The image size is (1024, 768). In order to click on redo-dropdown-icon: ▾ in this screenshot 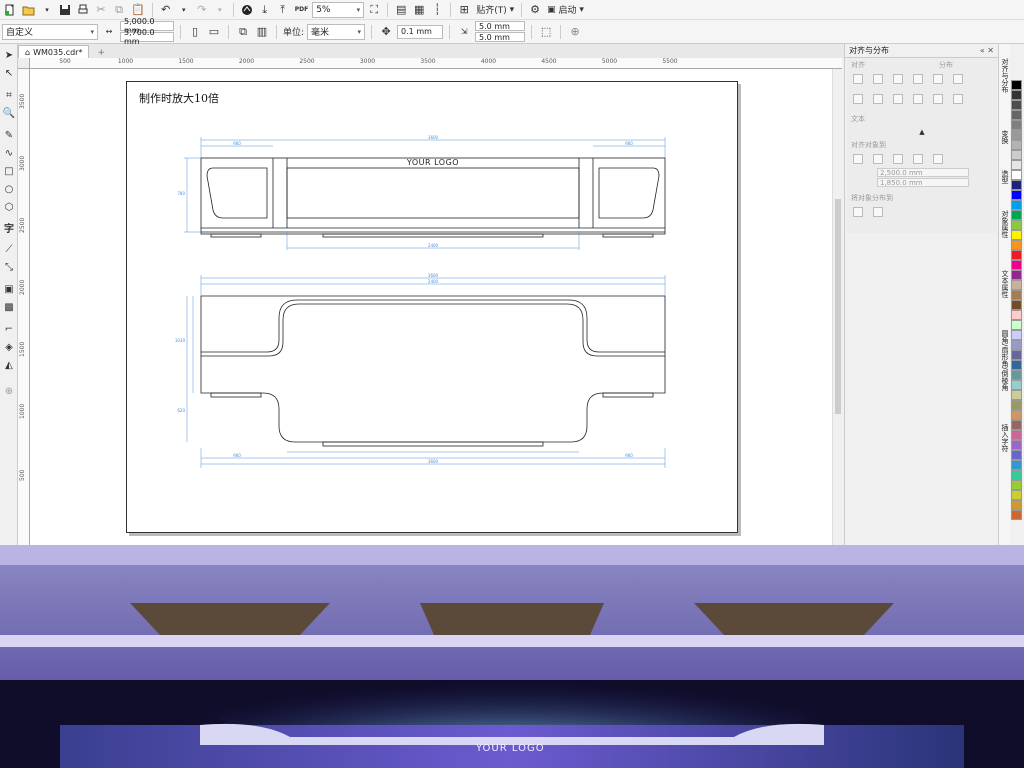, I will do `click(220, 10)`.